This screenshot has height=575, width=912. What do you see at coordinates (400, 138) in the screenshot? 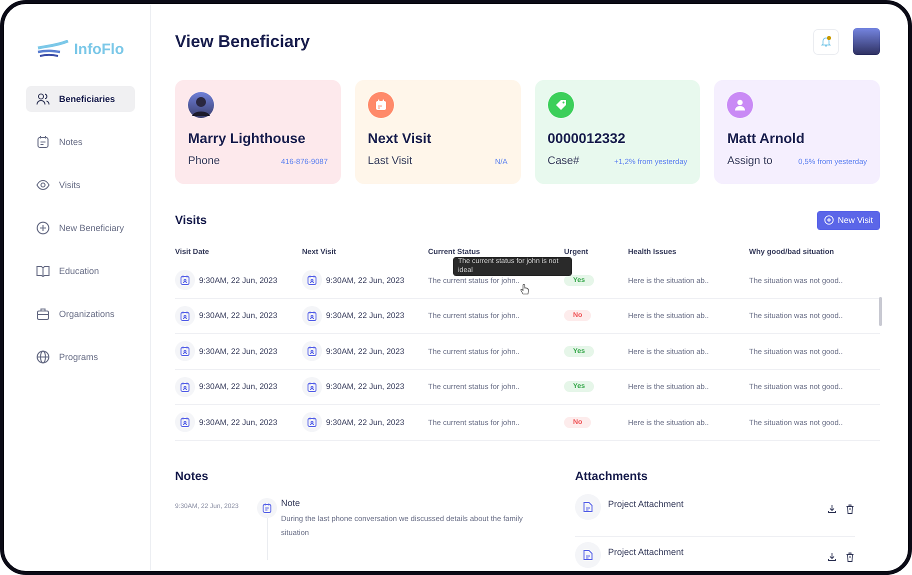
I see `card-title: Next Visit` at bounding box center [400, 138].